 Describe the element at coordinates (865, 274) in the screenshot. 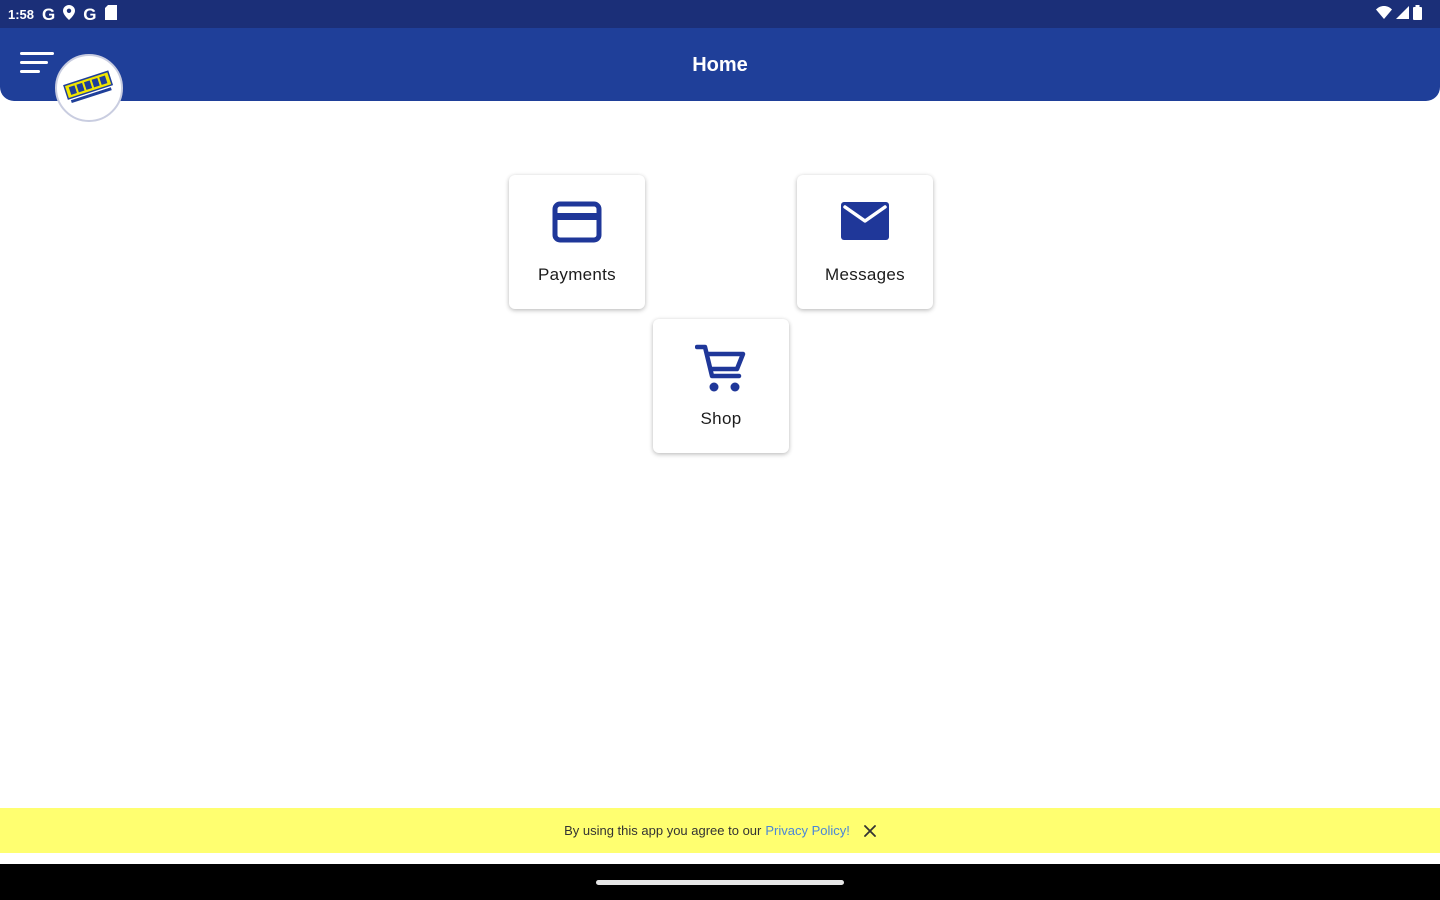

I see `messages-label: Messages` at that location.